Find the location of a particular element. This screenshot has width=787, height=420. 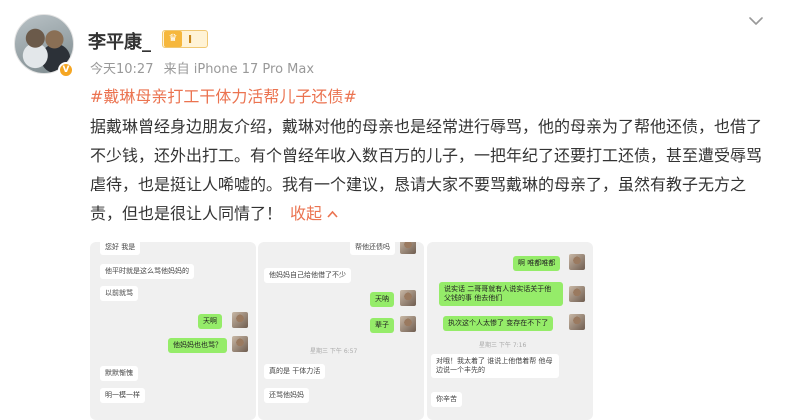

crown-icon: ♛ is located at coordinates (173, 39).